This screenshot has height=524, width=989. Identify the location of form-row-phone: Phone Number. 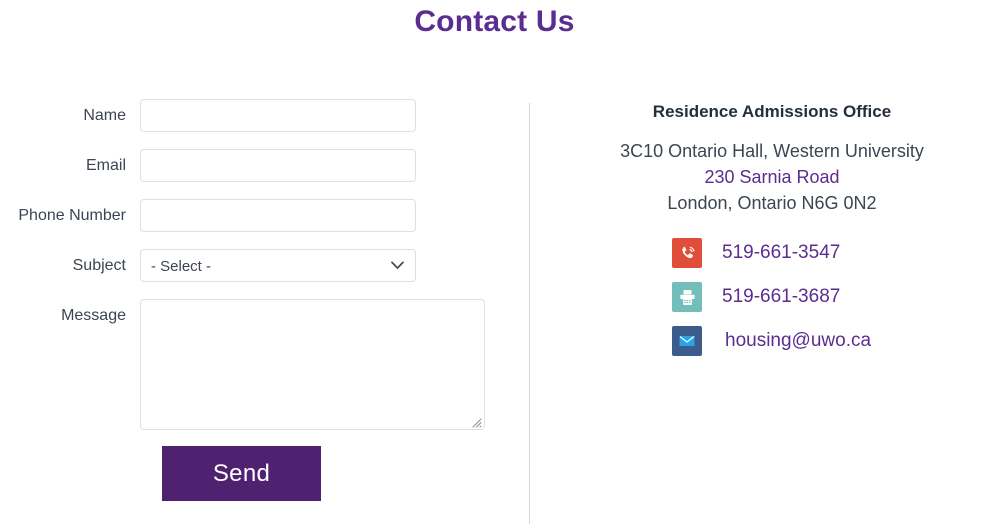
(255, 216).